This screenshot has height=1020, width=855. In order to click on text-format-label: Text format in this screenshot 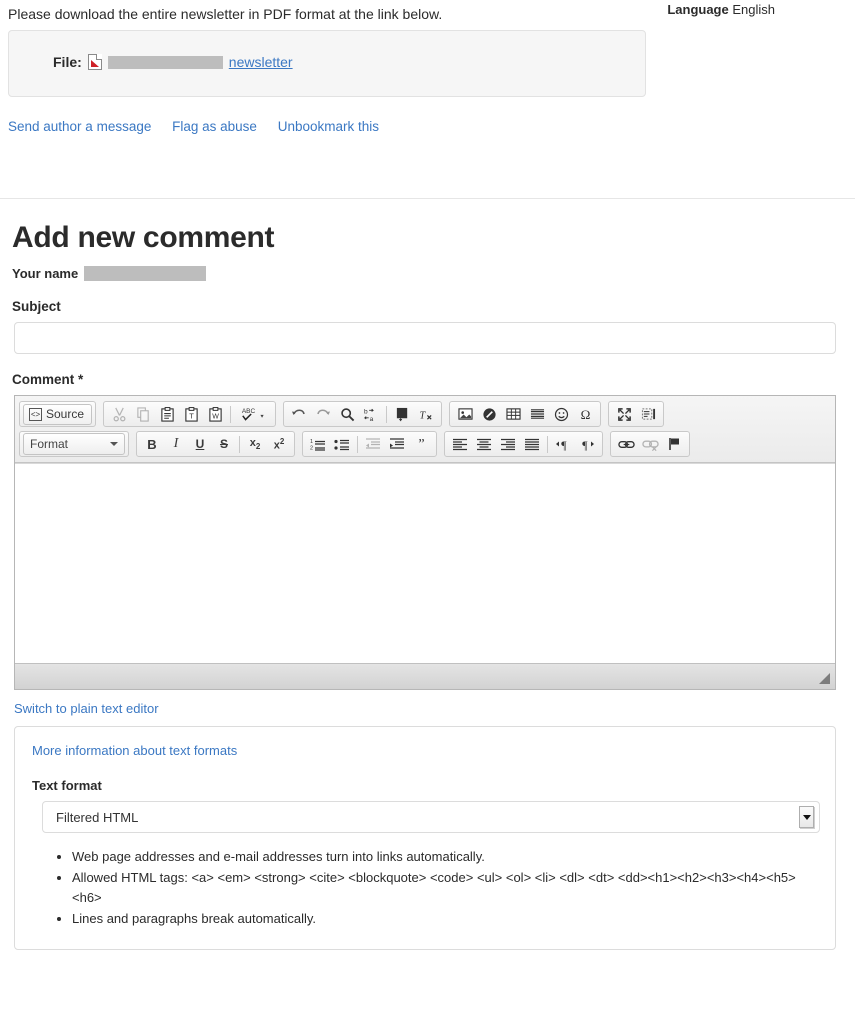, I will do `click(67, 785)`.